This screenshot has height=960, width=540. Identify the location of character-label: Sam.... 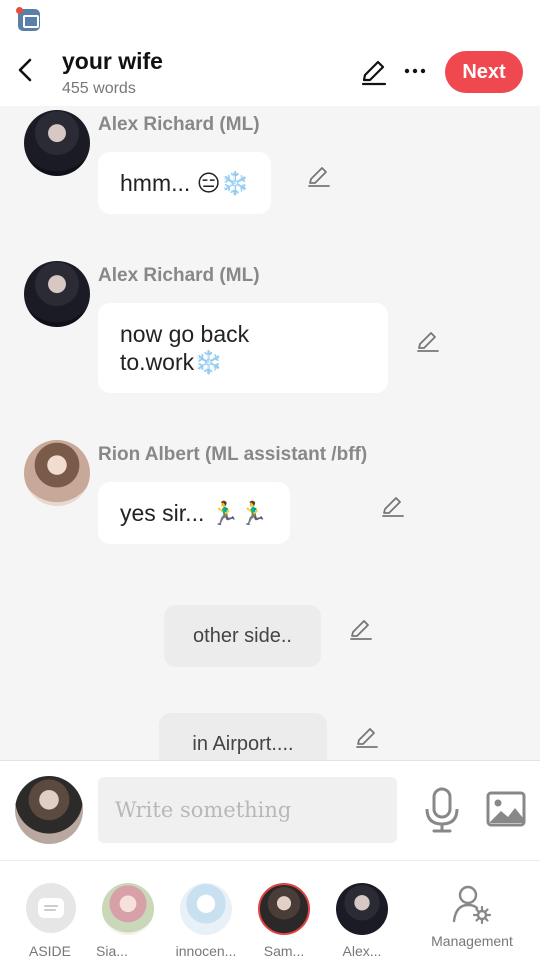
(284, 951).